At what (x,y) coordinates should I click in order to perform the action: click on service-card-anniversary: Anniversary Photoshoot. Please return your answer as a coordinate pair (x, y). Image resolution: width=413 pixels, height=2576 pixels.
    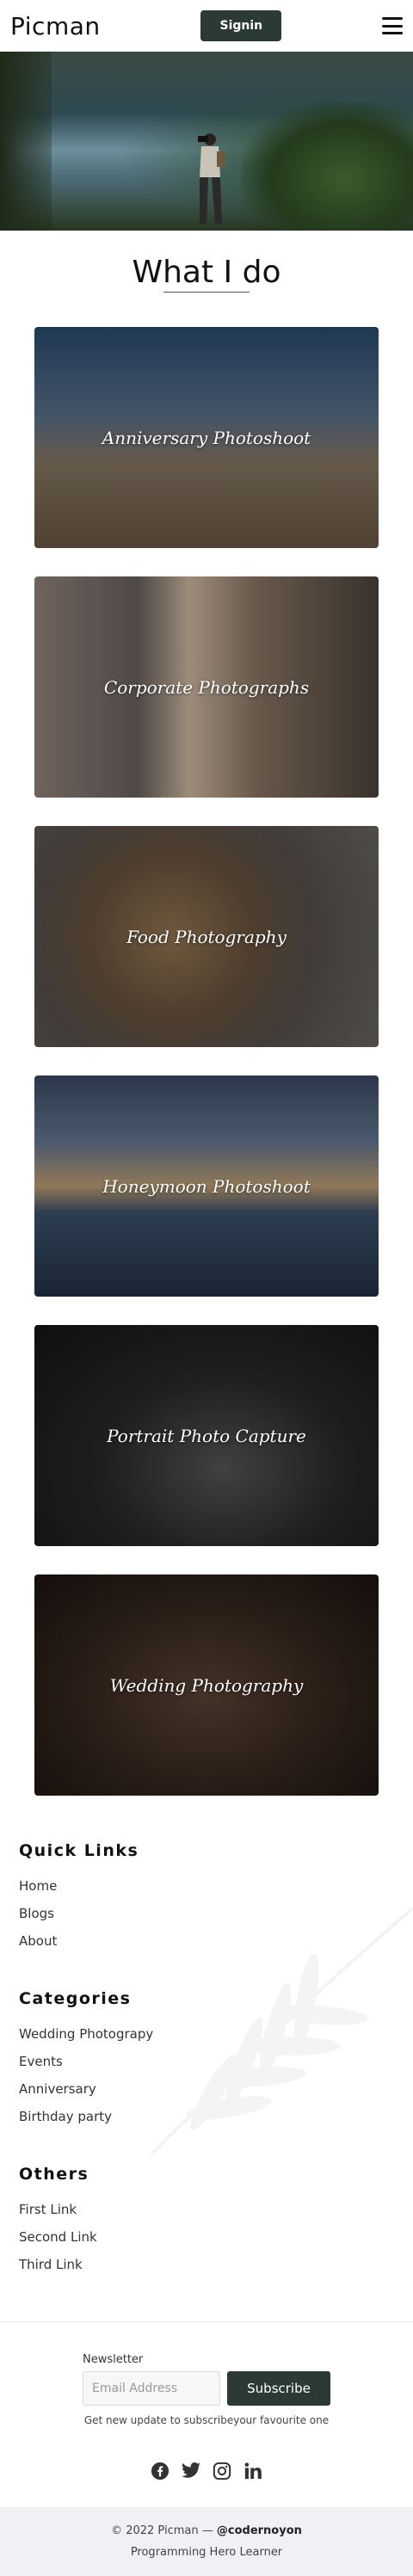
    Looking at the image, I should click on (206, 438).